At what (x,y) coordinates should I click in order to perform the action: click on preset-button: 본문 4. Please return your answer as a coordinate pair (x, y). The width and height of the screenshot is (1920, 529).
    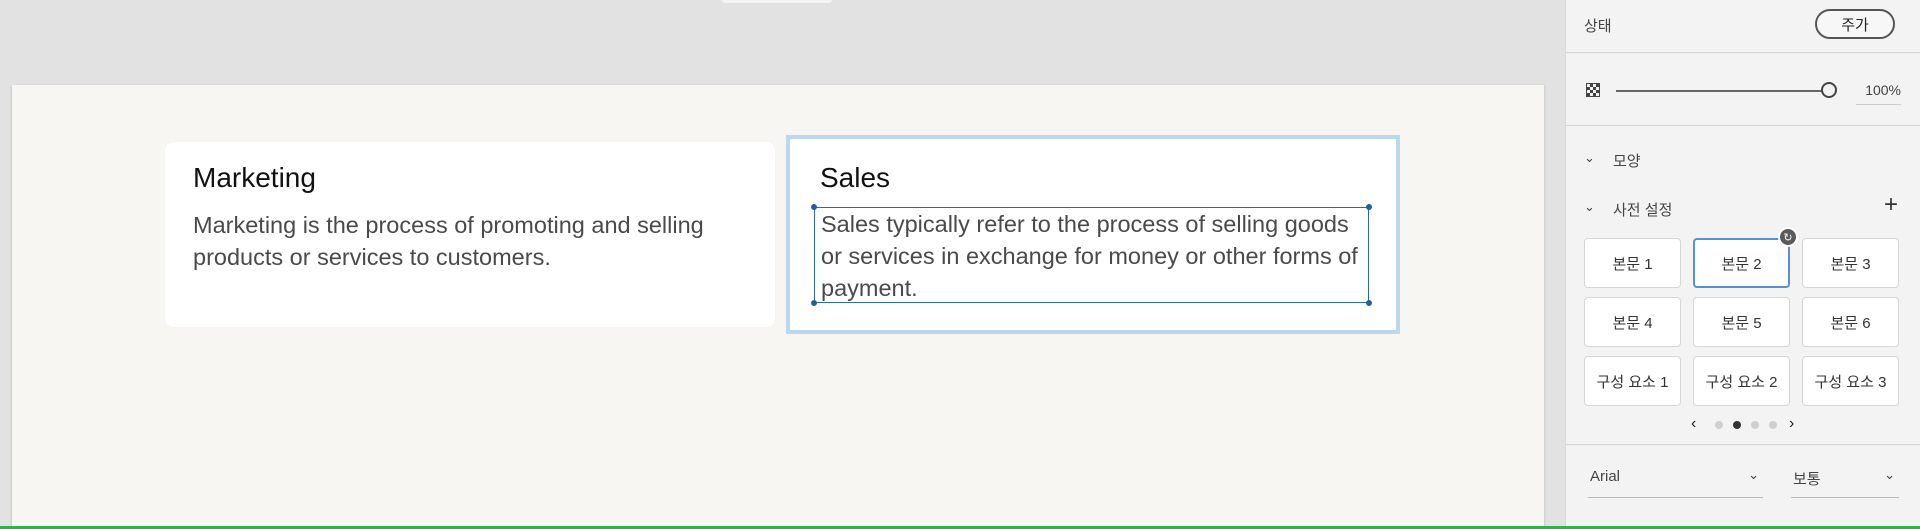
    Looking at the image, I should click on (1632, 322).